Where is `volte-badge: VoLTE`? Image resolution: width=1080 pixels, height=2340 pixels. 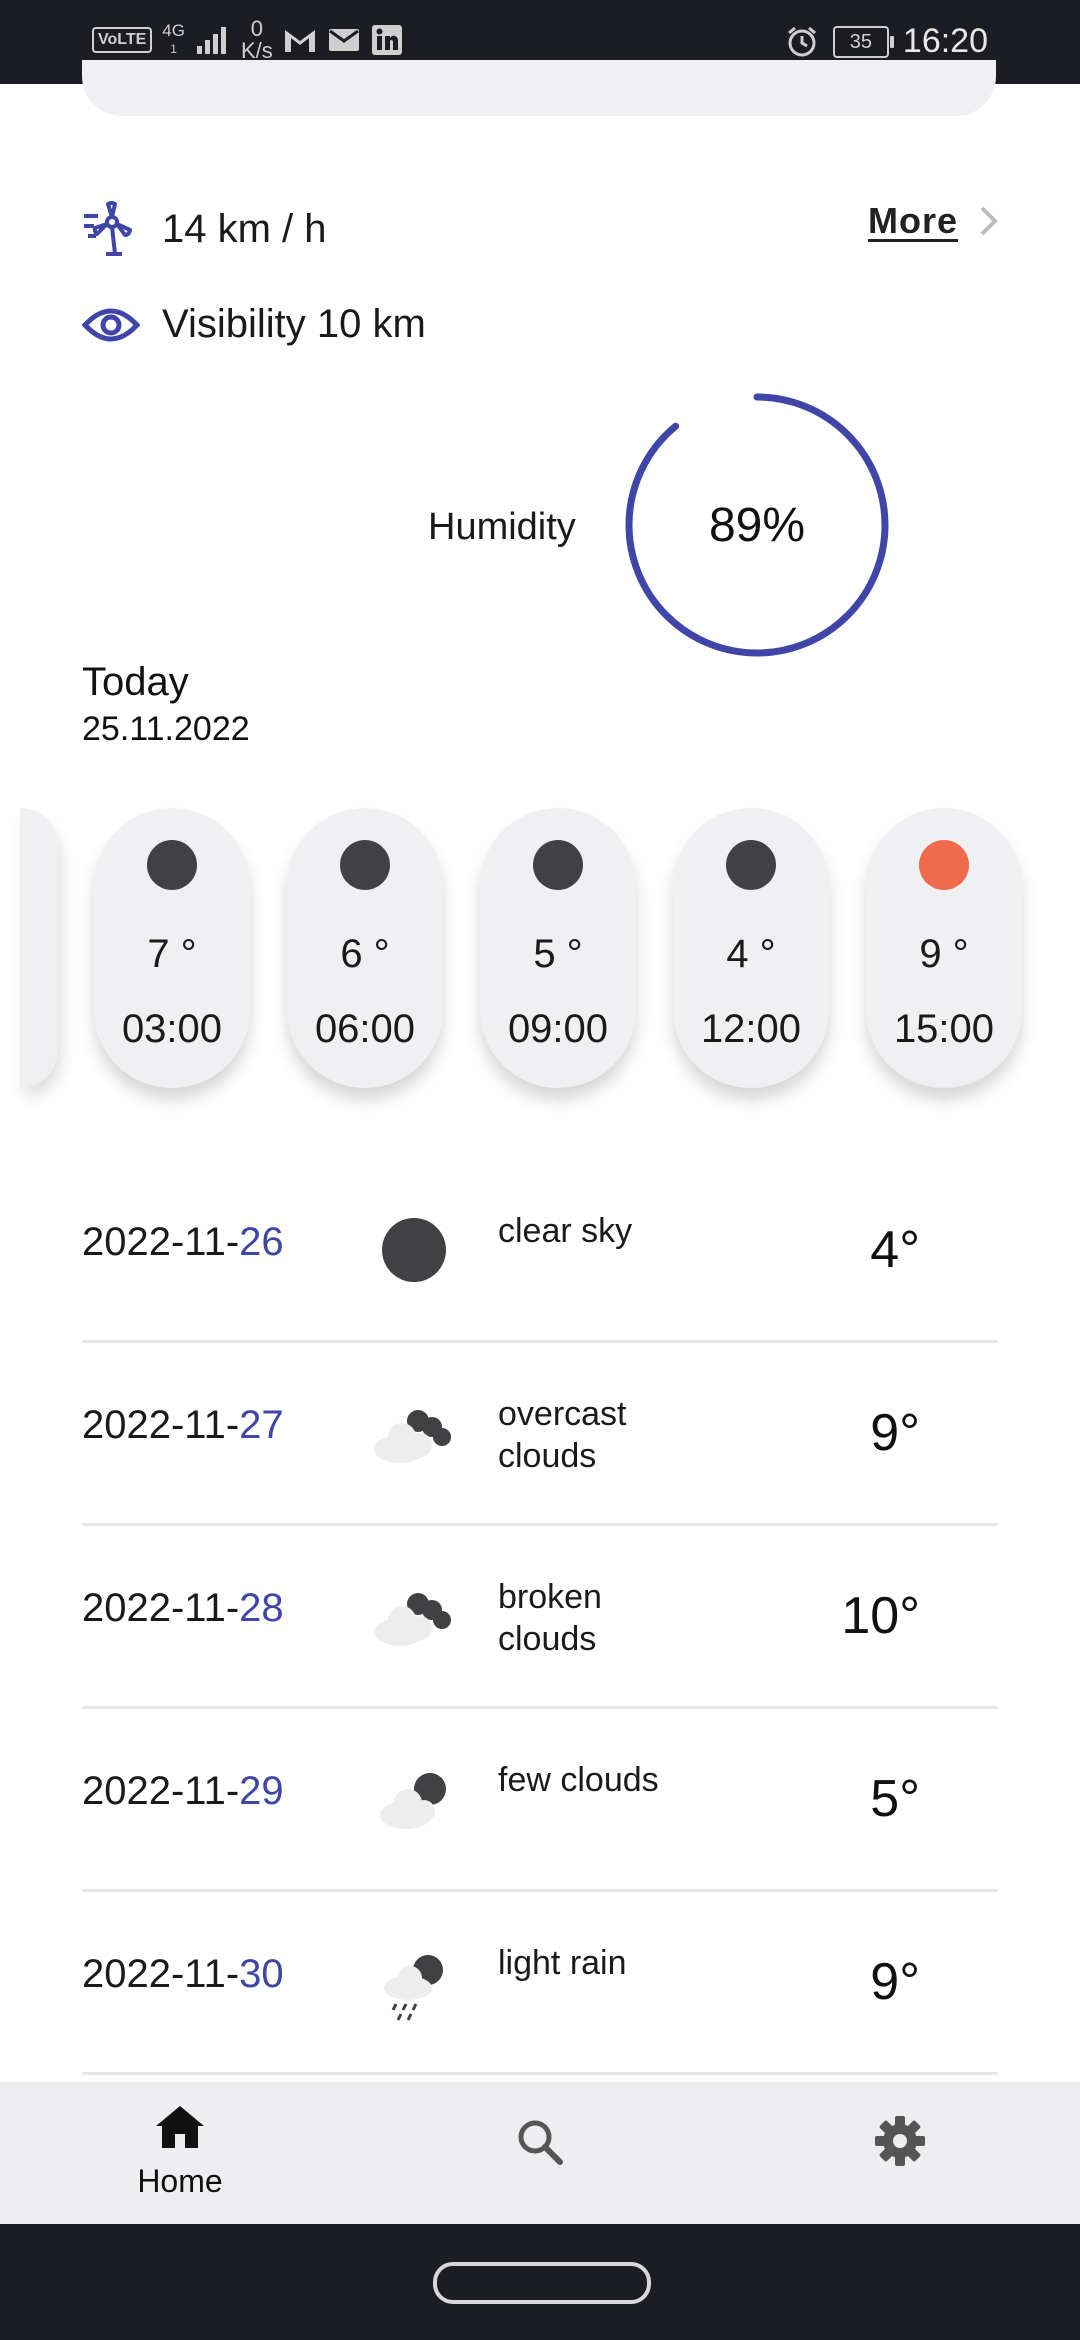
volte-badge: VoLTE is located at coordinates (122, 40).